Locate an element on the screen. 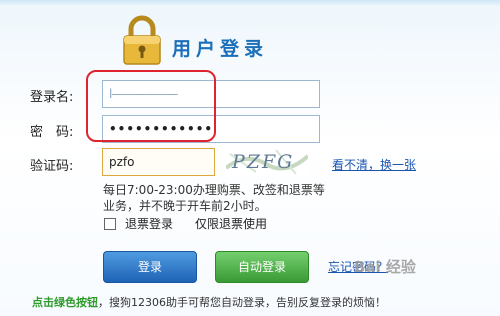 This screenshot has width=500, height=316. captcha-image: PZFG is located at coordinates (267, 161).